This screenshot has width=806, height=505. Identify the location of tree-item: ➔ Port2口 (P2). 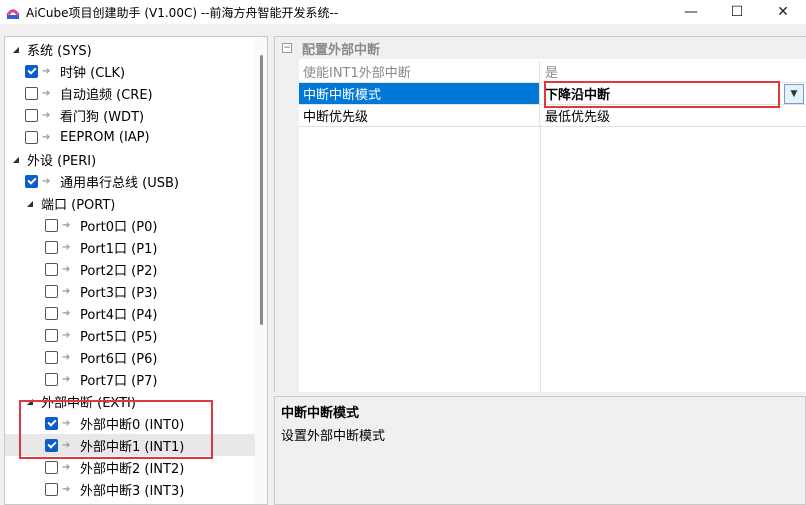
(130, 269).